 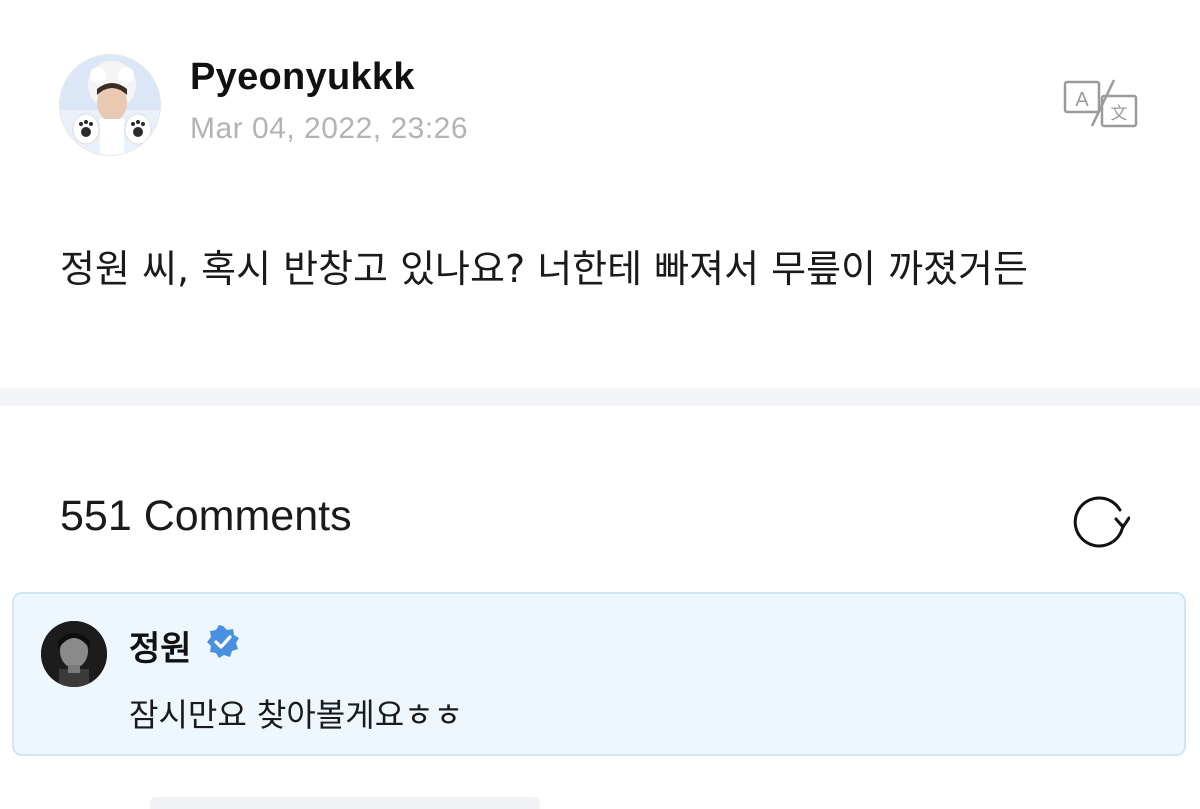 I want to click on avatar-image, so click(x=110, y=105).